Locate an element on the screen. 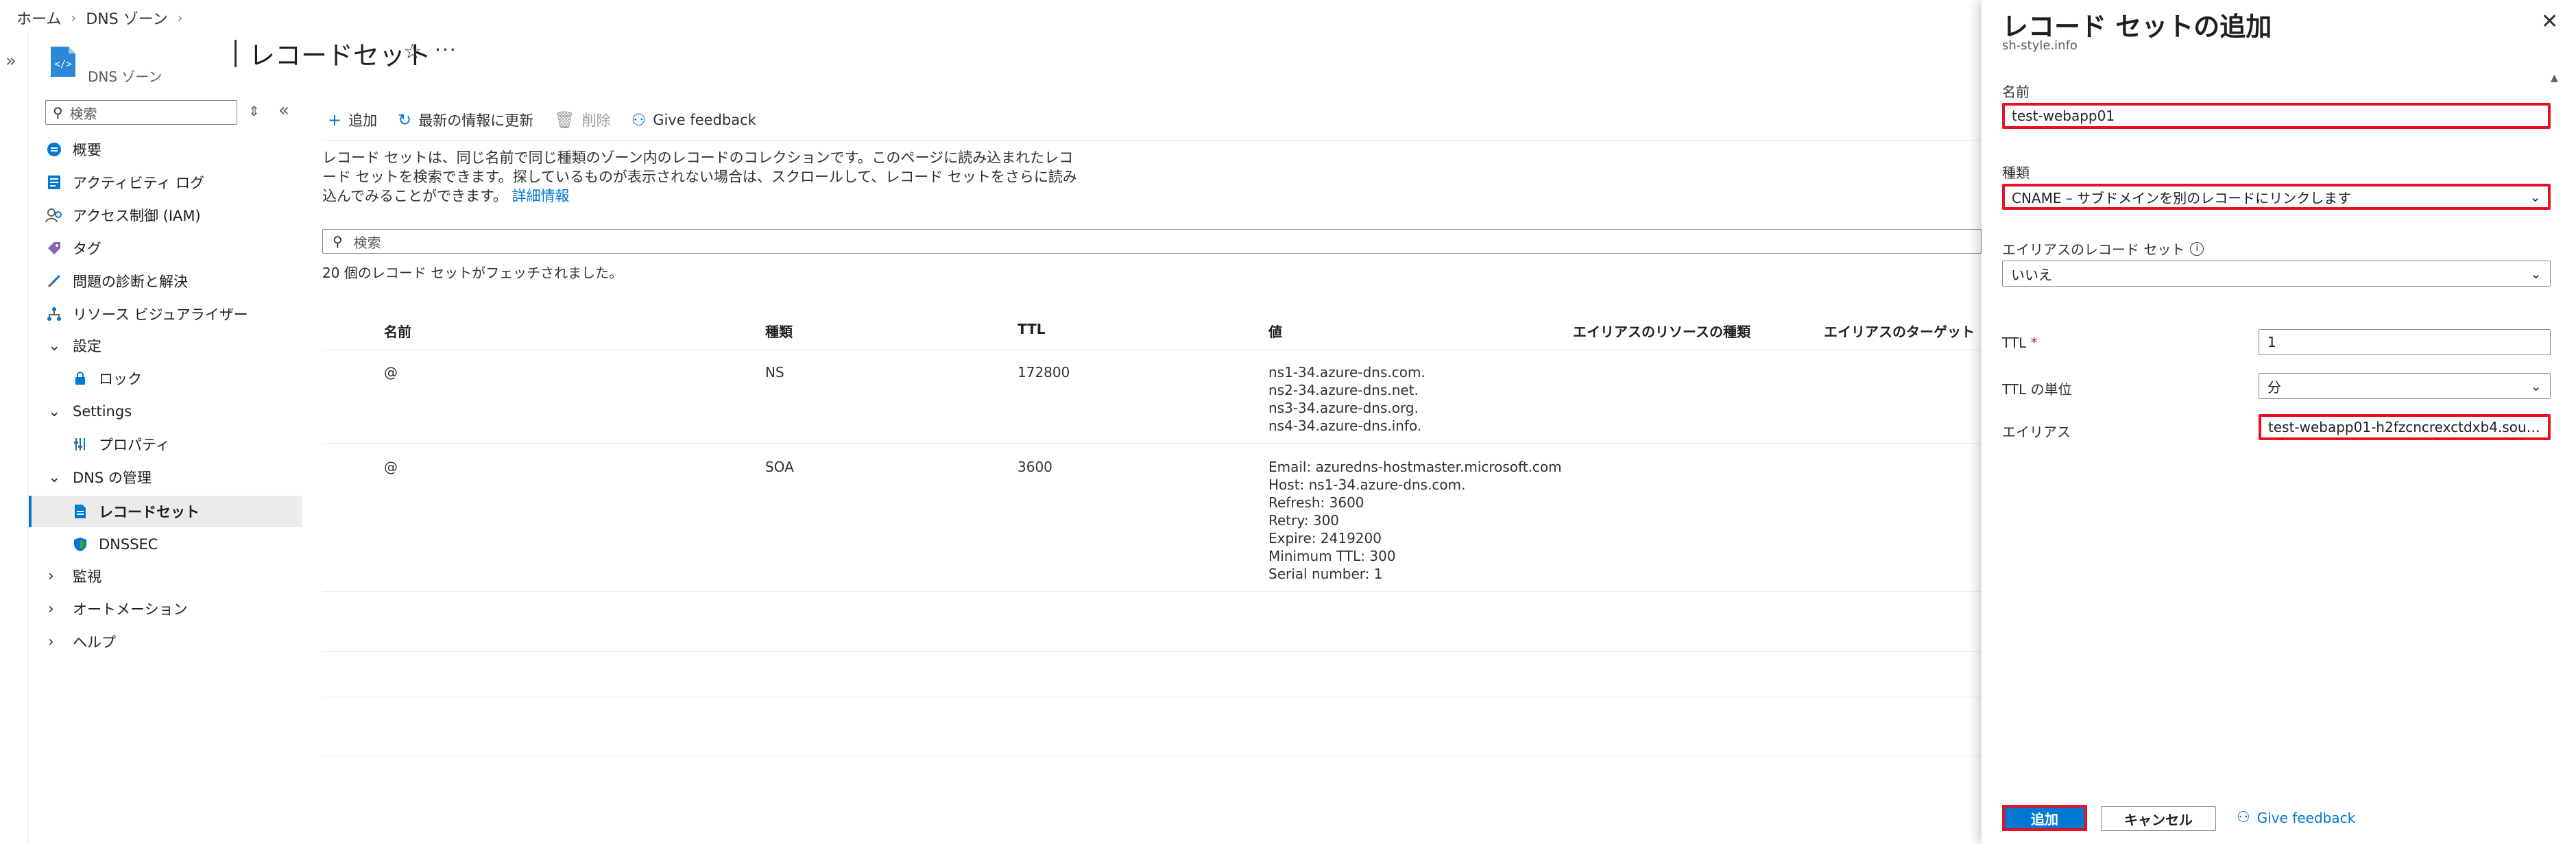  sidebar-item-dnssec: DNSSEC is located at coordinates (115, 544).